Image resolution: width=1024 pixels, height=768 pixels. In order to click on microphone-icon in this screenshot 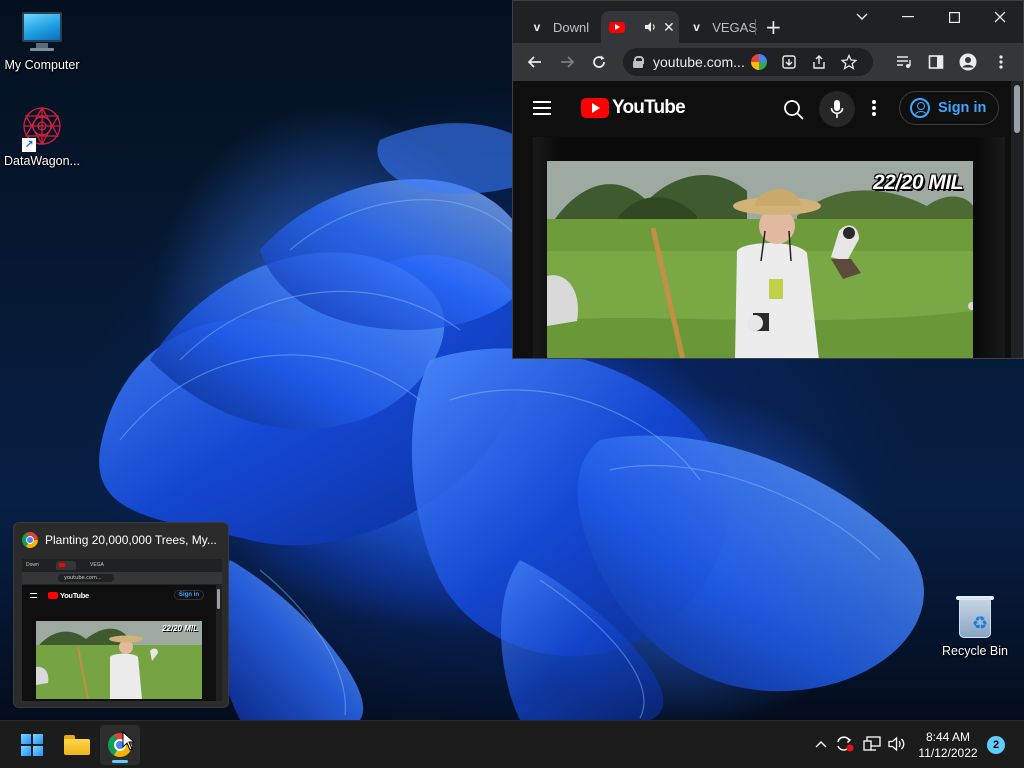, I will do `click(837, 109)`.